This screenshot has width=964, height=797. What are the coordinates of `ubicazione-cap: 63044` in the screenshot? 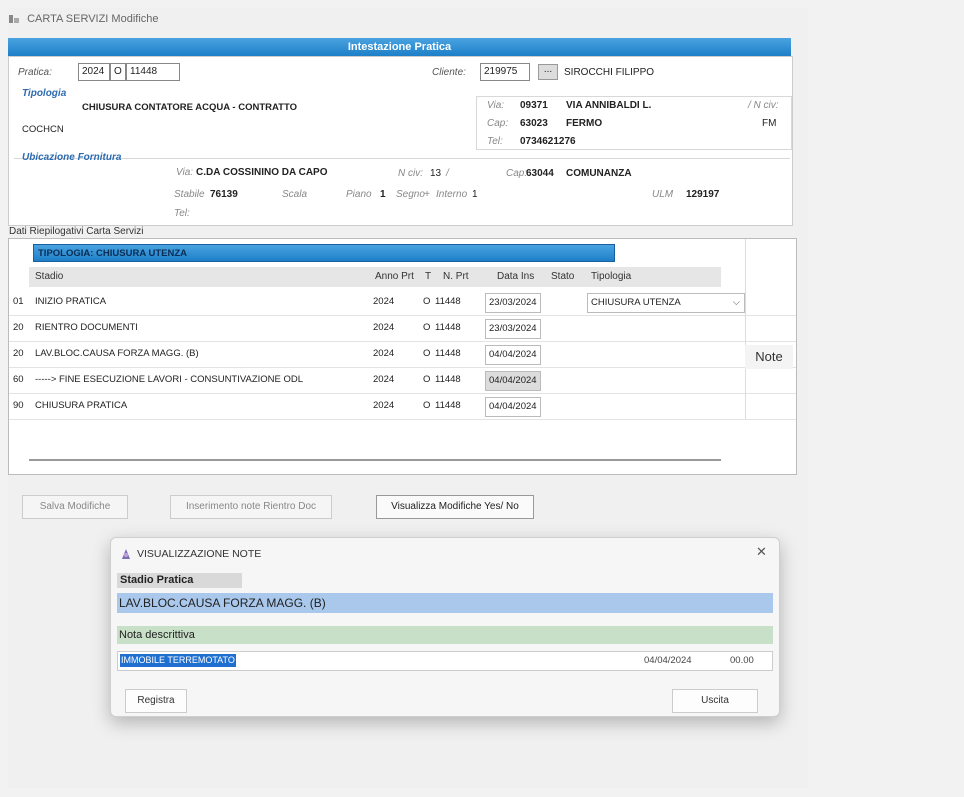 It's located at (540, 173).